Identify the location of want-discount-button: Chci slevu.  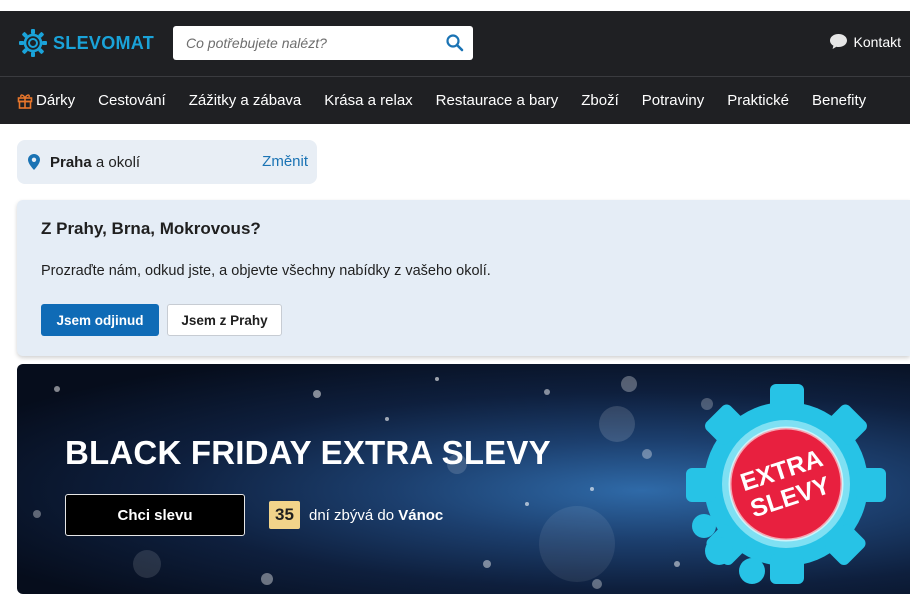
(155, 515).